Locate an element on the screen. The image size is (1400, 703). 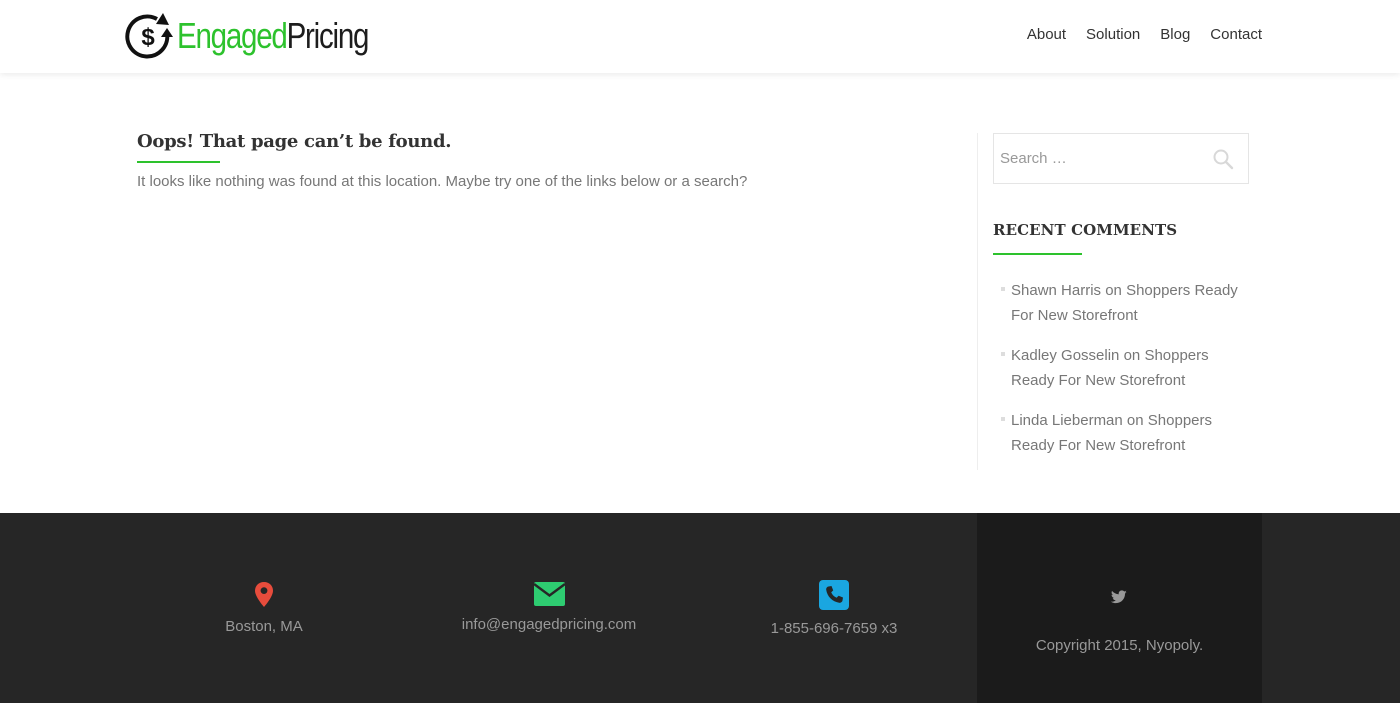
comment-author-link: Shawn Harris is located at coordinates (1056, 290).